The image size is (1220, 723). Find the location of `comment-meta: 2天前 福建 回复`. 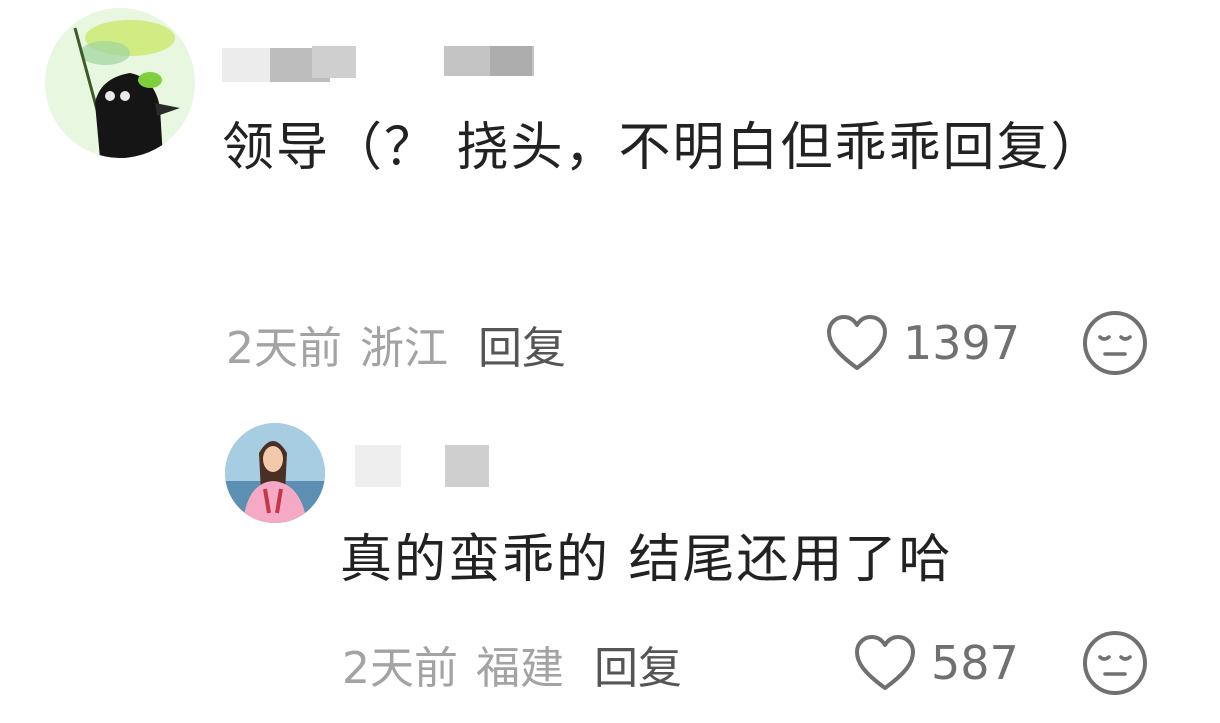

comment-meta: 2天前 福建 回复 is located at coordinates (512, 664).